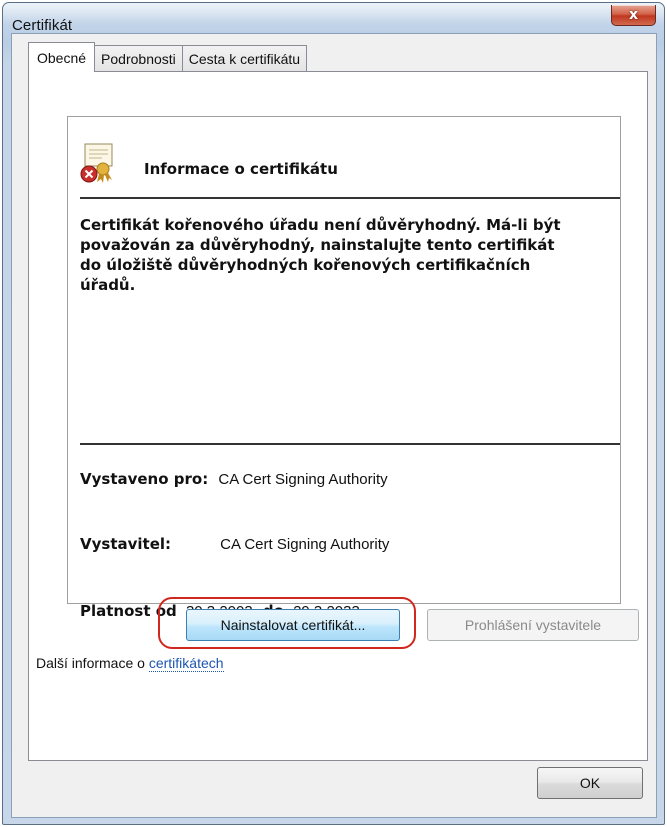  Describe the element at coordinates (533, 625) in the screenshot. I see `issuer-statement-button: Prohlášení vystavitele` at that location.